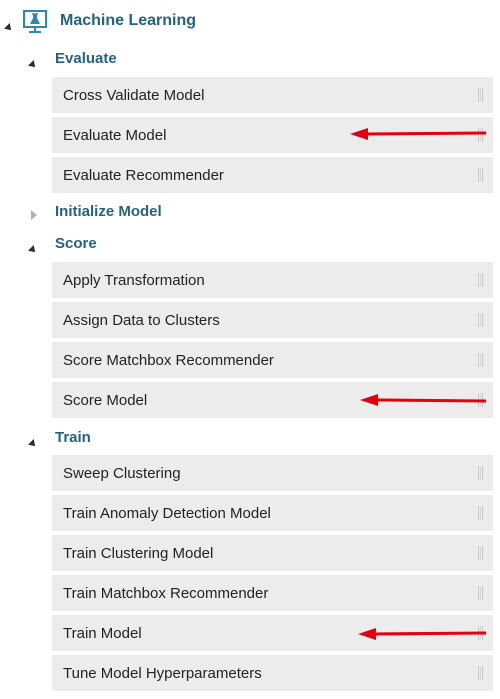 This screenshot has height=699, width=500. What do you see at coordinates (272, 553) in the screenshot?
I see `module-item-train-clustering-model: Train Clustering Model` at bounding box center [272, 553].